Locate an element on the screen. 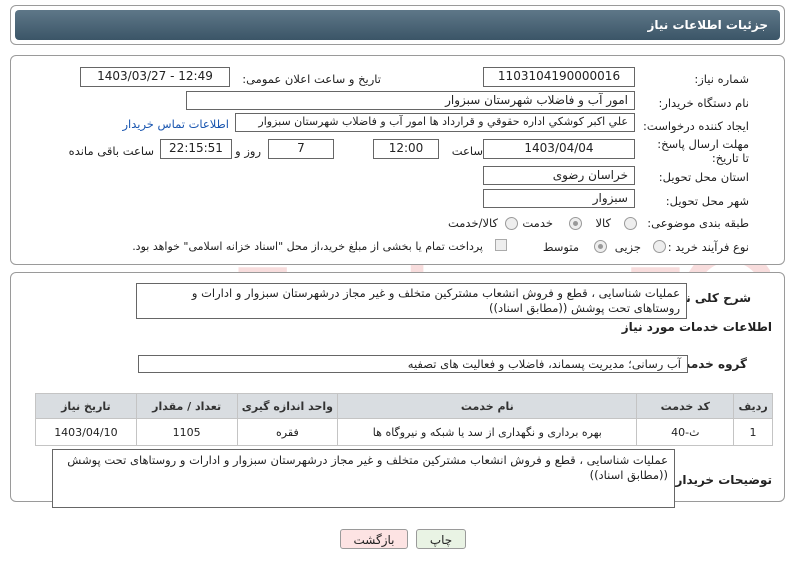 This screenshot has height=566, width=789. process-radio-medium is located at coordinates (600, 246).